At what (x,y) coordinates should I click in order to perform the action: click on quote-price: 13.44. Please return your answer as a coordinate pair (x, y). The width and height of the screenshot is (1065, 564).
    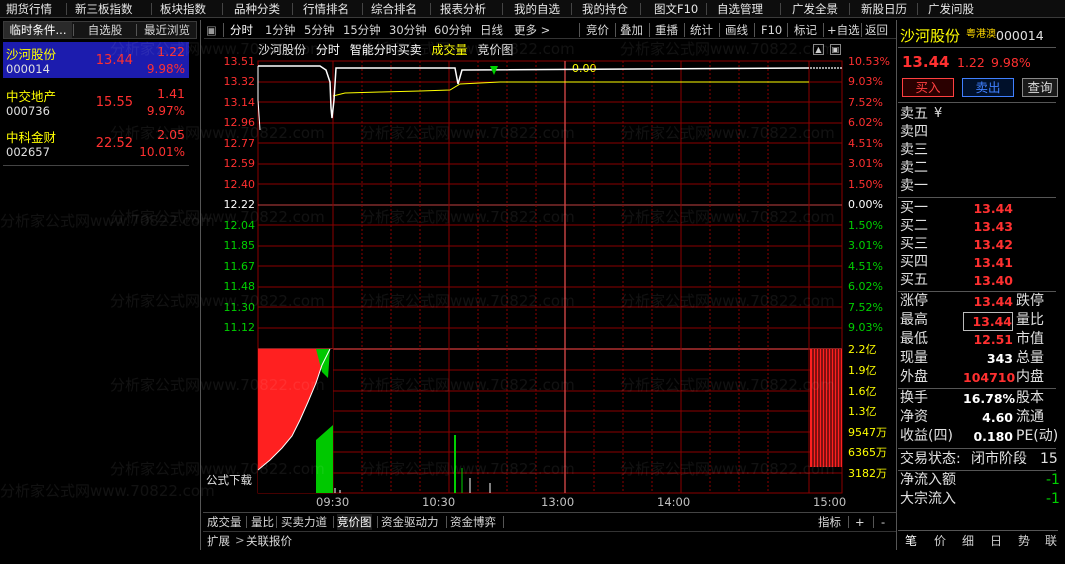
    Looking at the image, I should click on (926, 62).